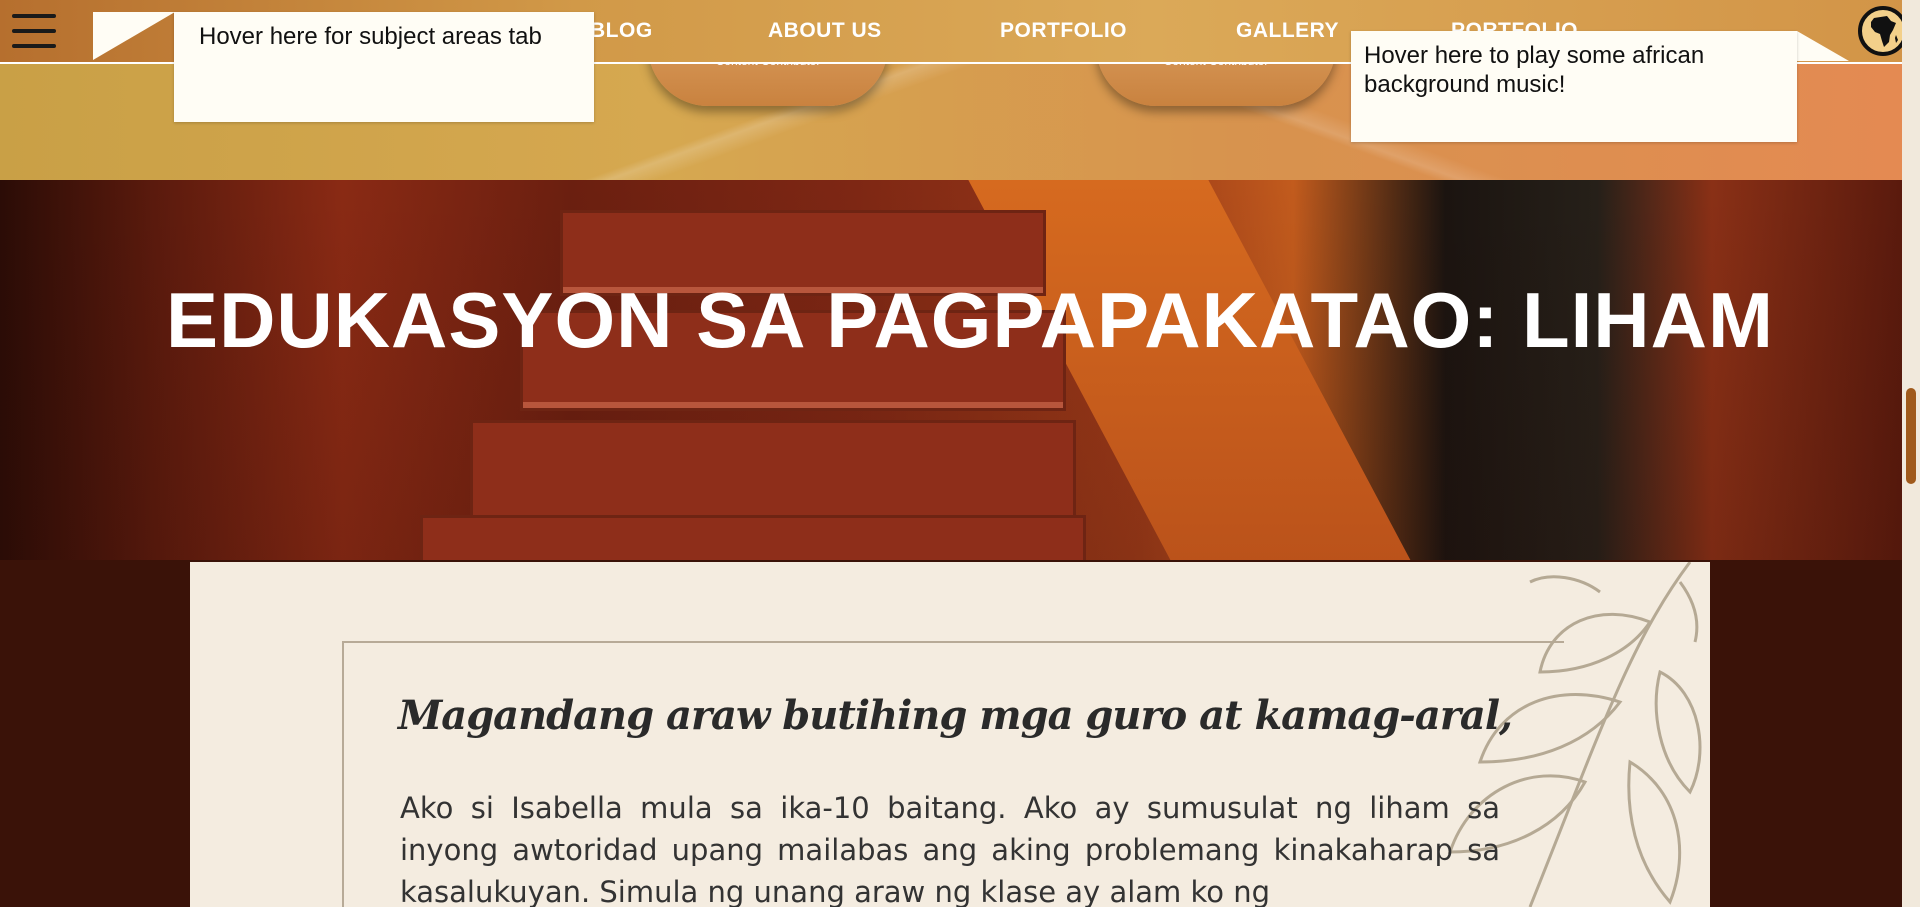 This screenshot has height=907, width=1920. Describe the element at coordinates (370, 36) in the screenshot. I see `tooltip-text: Hover here for subject areas tab` at that location.